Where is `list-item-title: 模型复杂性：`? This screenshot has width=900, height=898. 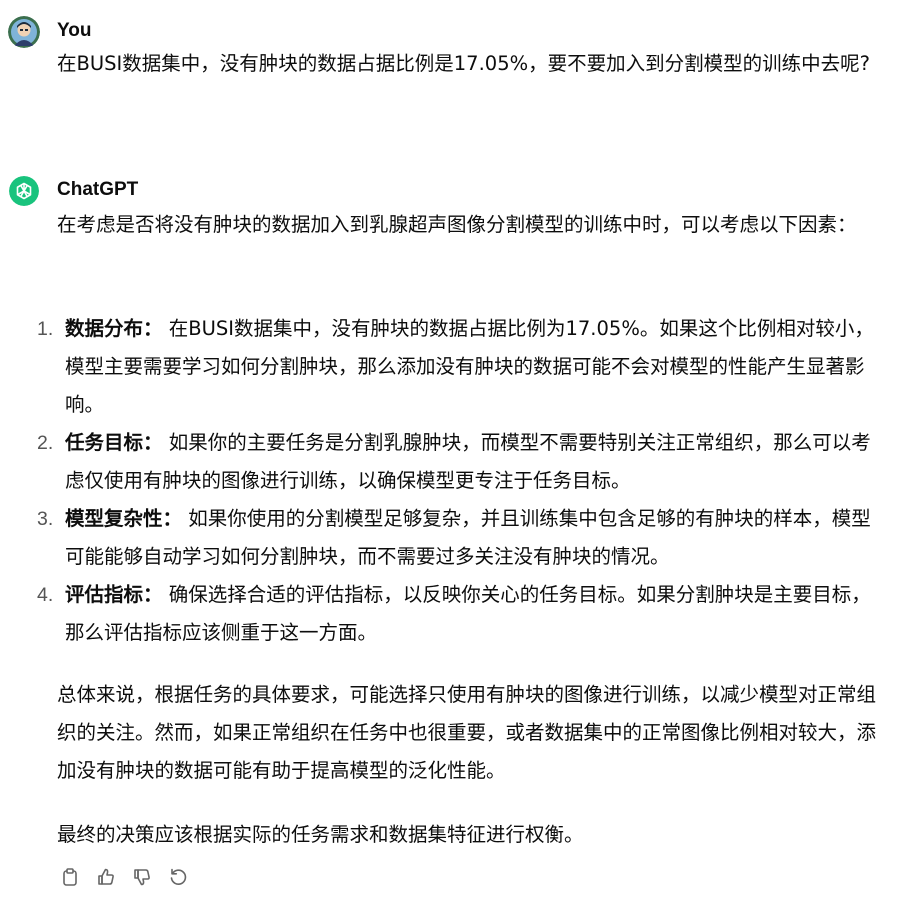 list-item-title: 模型复杂性： is located at coordinates (124, 518).